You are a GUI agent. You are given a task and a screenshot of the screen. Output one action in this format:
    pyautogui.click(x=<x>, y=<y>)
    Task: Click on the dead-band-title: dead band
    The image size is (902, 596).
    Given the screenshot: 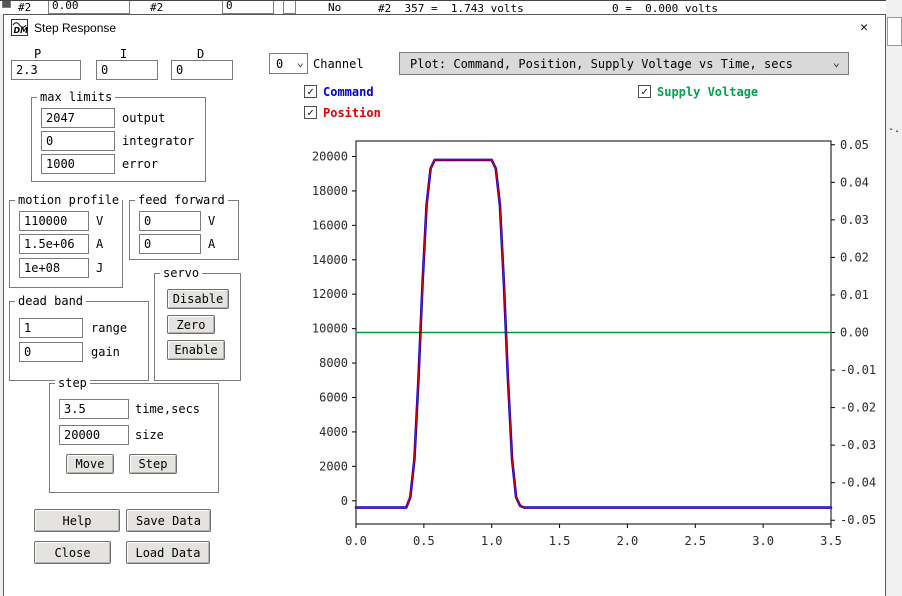 What is the action you would take?
    pyautogui.click(x=51, y=301)
    